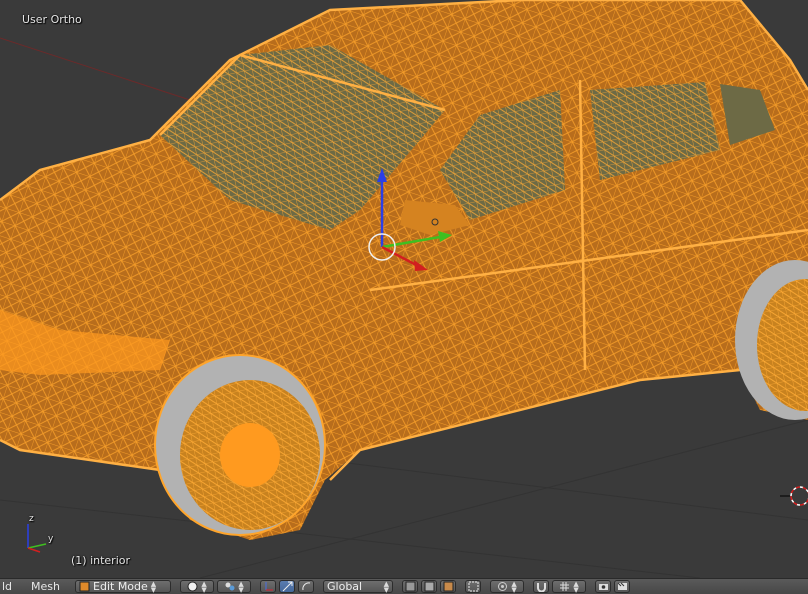  I want to click on opengl-animation-button, so click(622, 586).